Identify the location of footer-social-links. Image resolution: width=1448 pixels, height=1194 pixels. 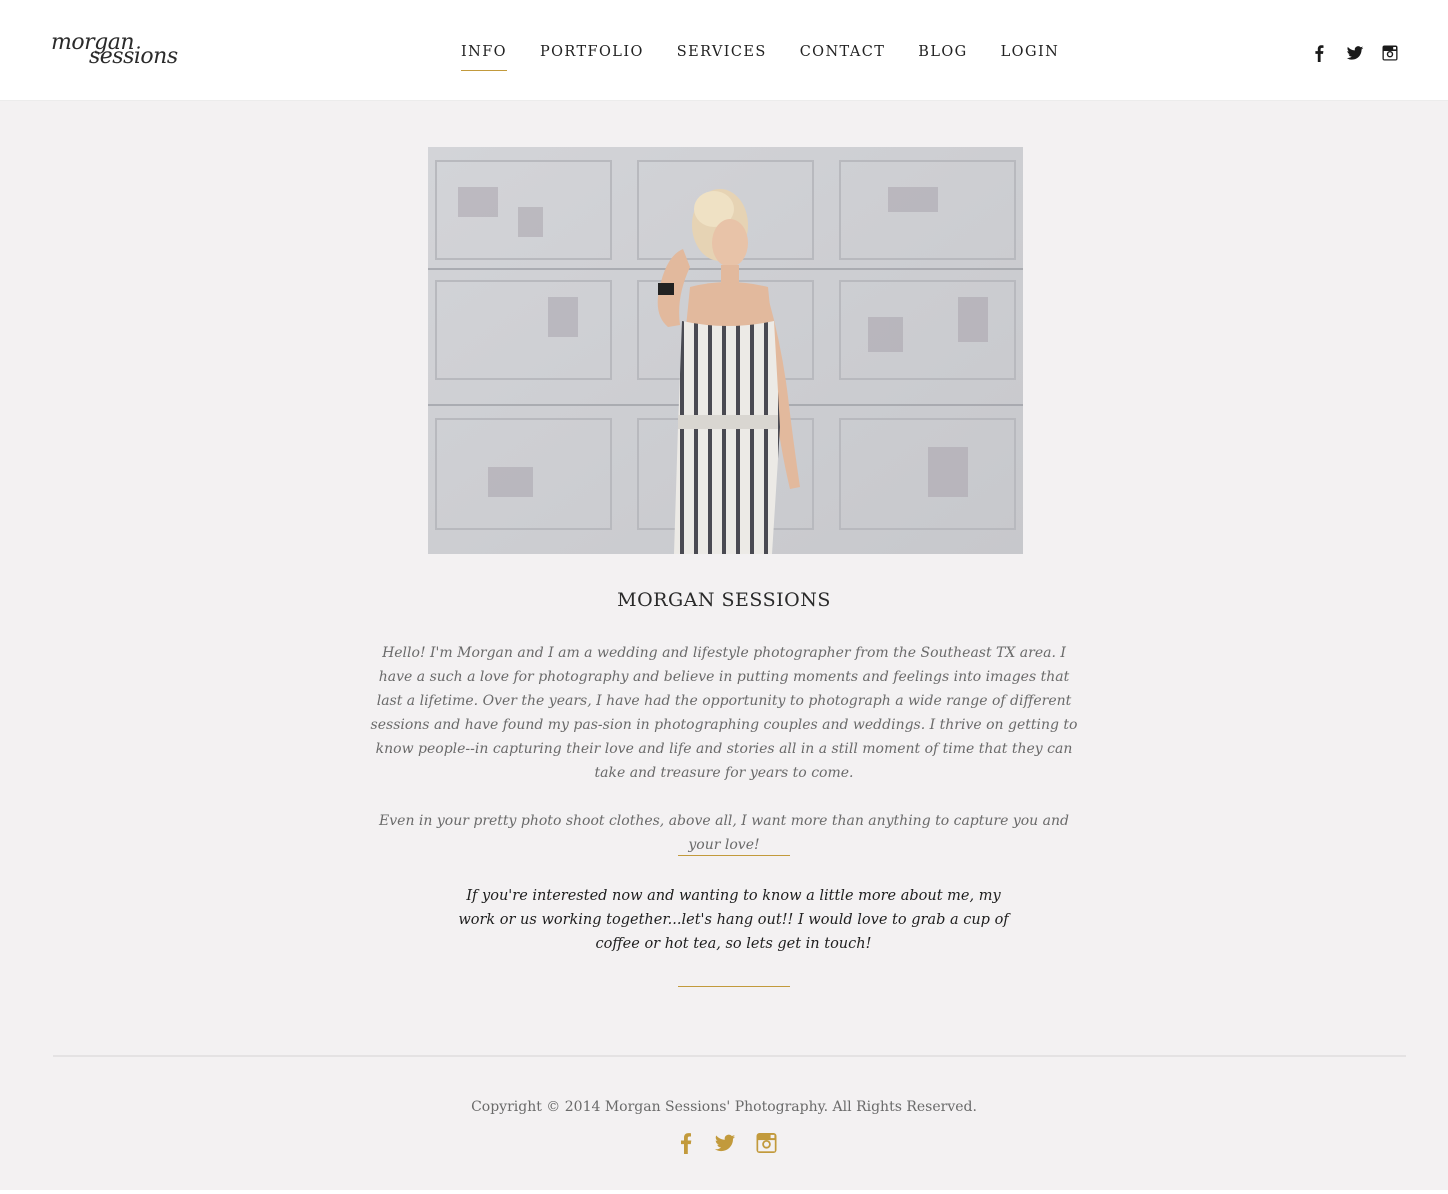
(728, 1143).